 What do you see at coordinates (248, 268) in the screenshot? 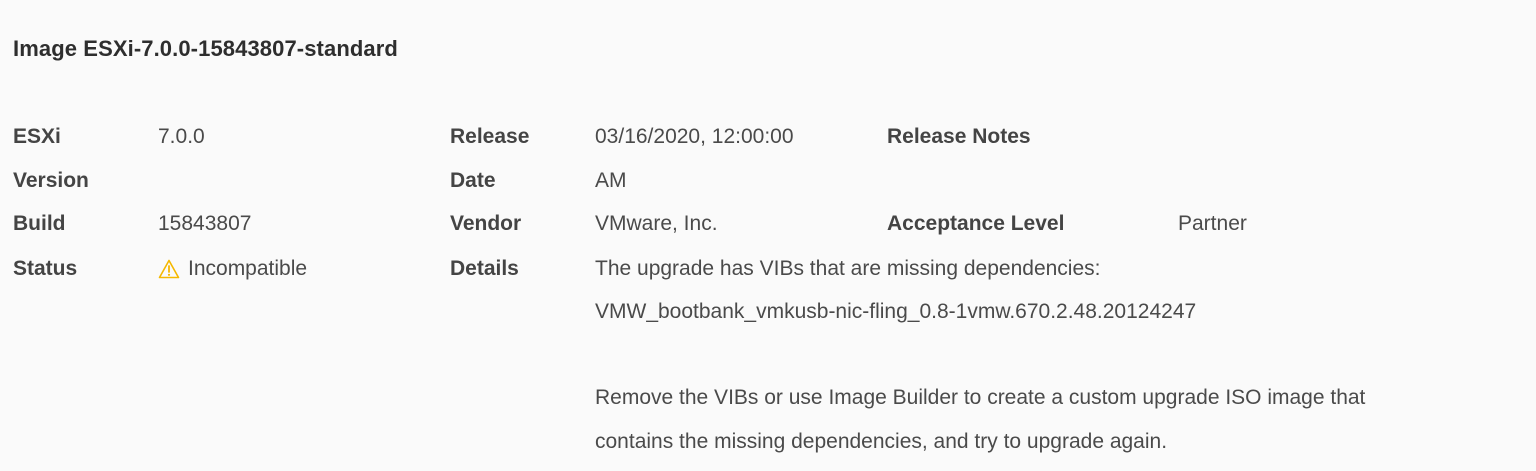
I see `status-value: Incompatible` at bounding box center [248, 268].